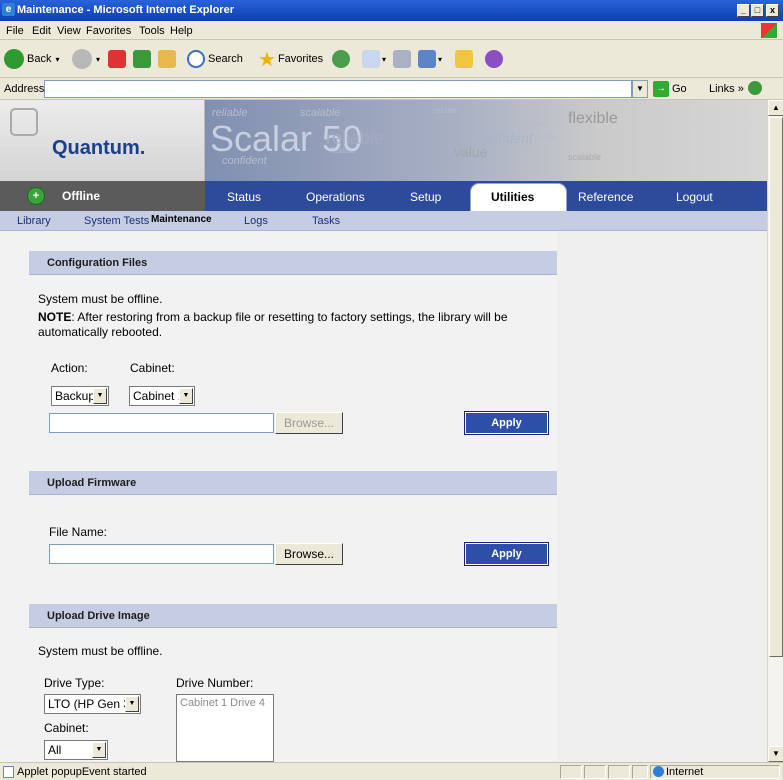 The image size is (783, 780). I want to click on edit-button: ▾, so click(430, 59).